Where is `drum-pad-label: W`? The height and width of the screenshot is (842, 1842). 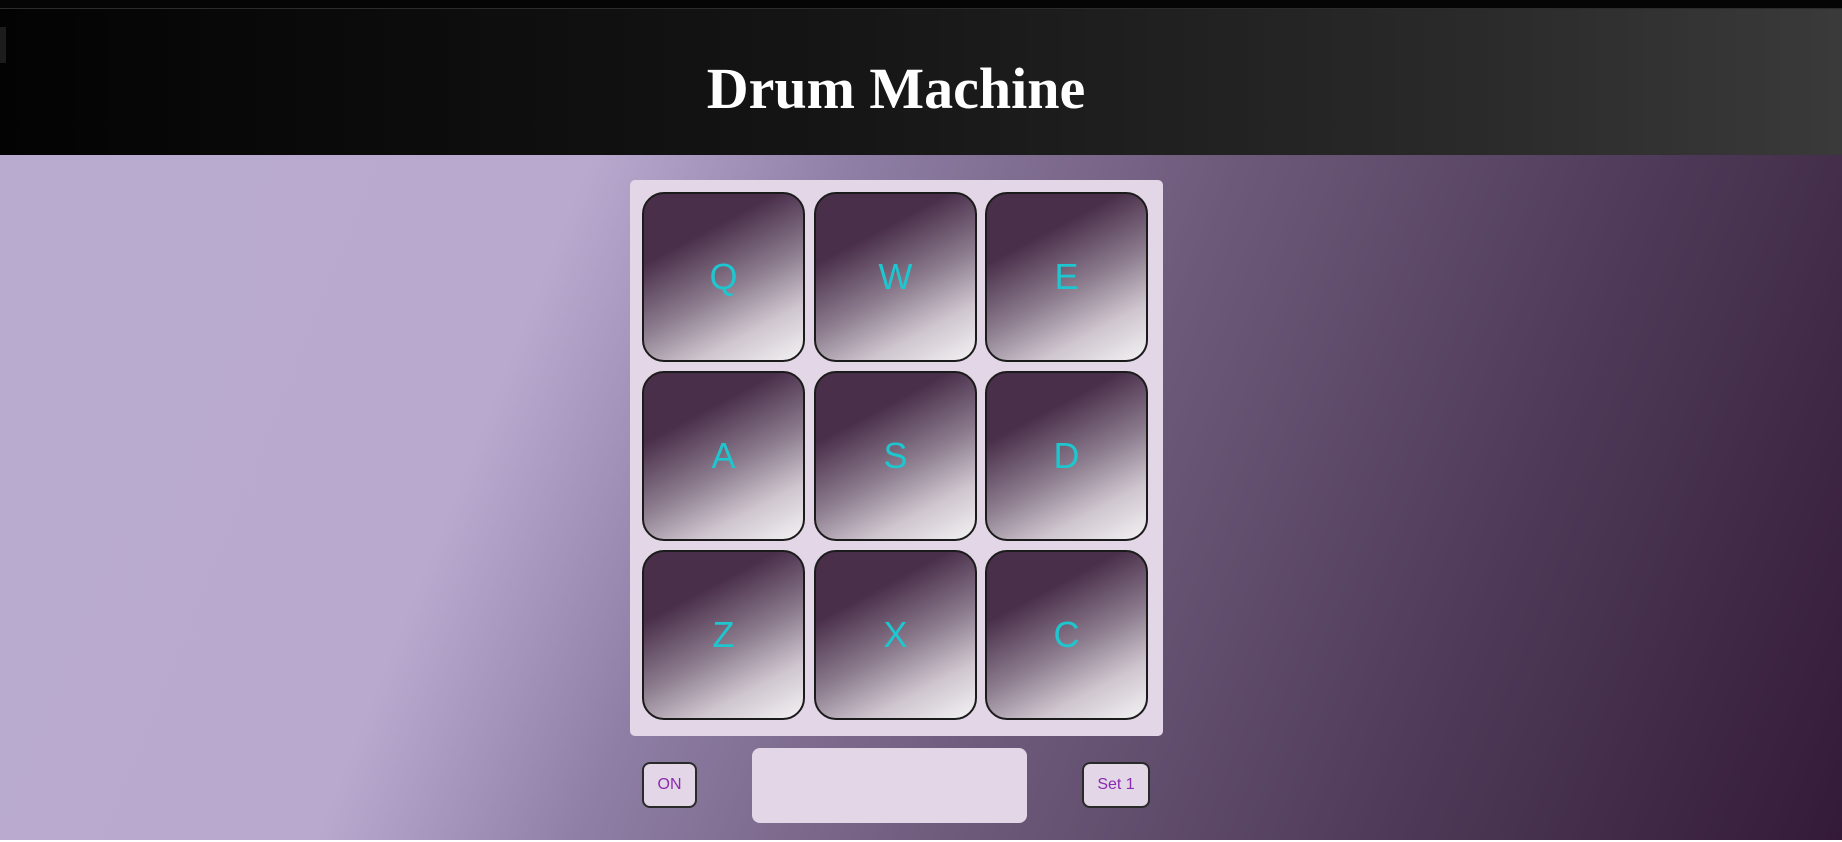
drum-pad-label: W is located at coordinates (895, 276).